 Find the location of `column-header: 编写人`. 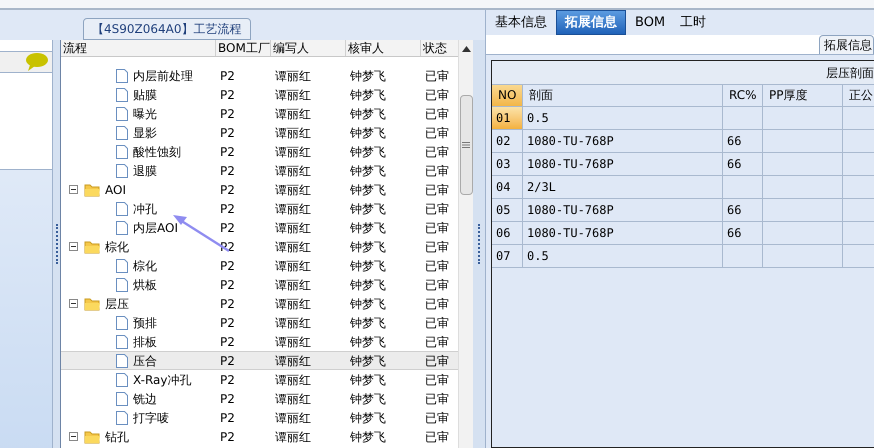

column-header: 编写人 is located at coordinates (291, 48).